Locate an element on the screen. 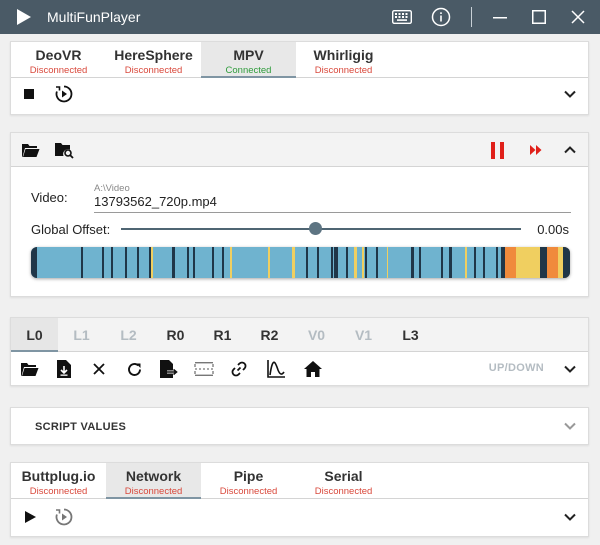 Image resolution: width=600 pixels, height=545 pixels. info-icon is located at coordinates (441, 17).